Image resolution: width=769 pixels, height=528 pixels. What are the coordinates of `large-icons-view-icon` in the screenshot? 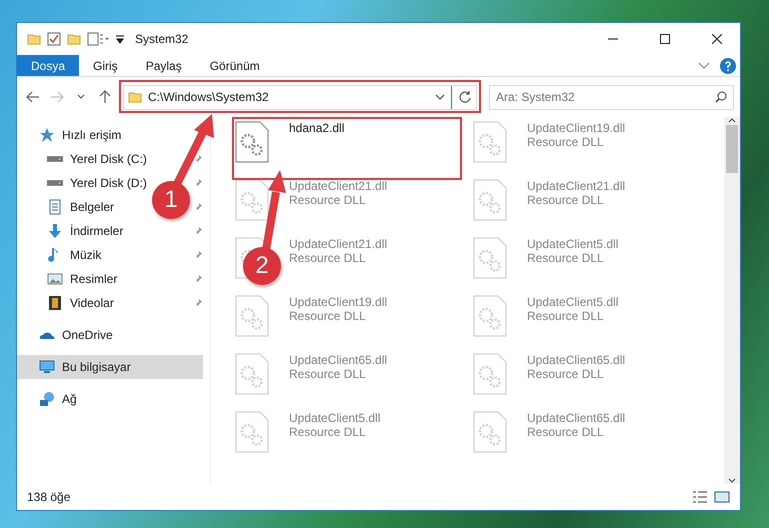 It's located at (722, 497).